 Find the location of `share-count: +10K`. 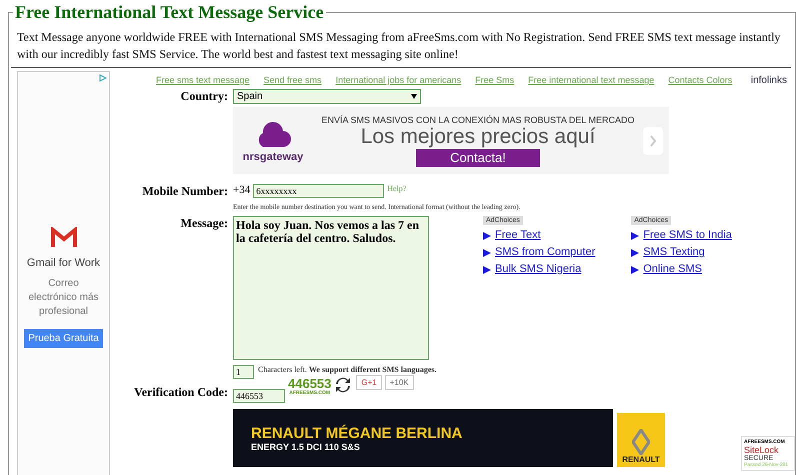

share-count: +10K is located at coordinates (399, 382).